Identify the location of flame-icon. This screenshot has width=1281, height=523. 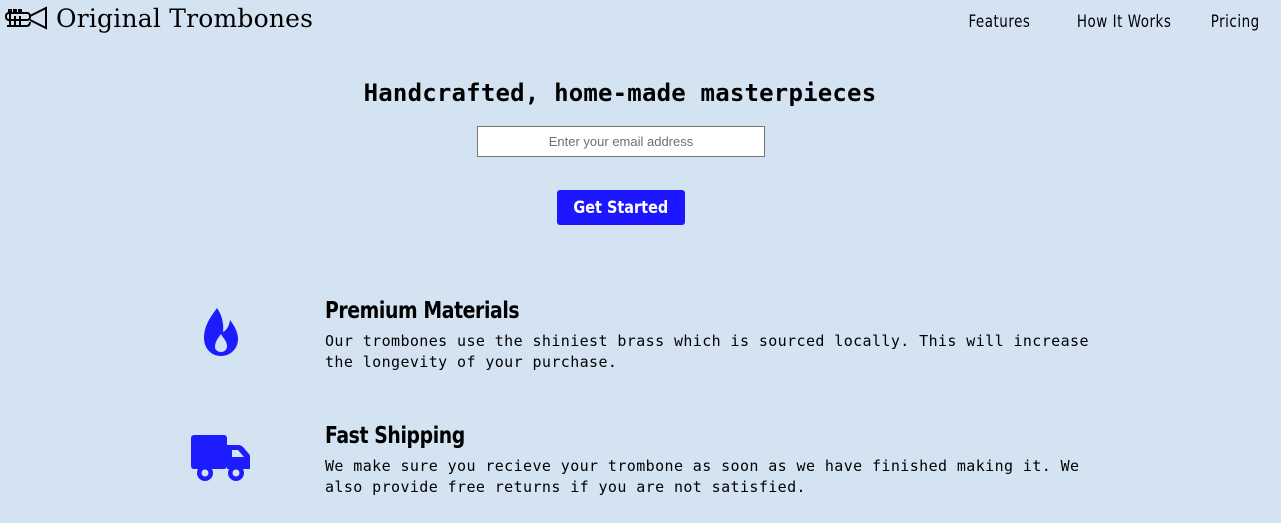
(221, 334).